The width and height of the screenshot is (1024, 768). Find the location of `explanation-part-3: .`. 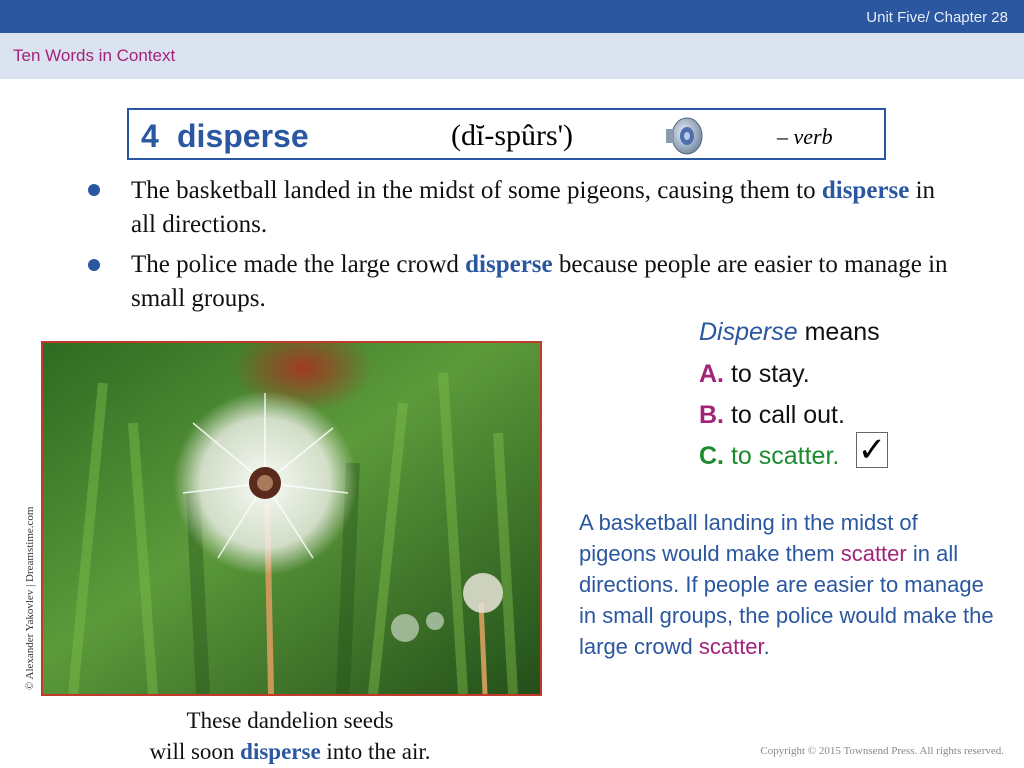

explanation-part-3: . is located at coordinates (766, 646).